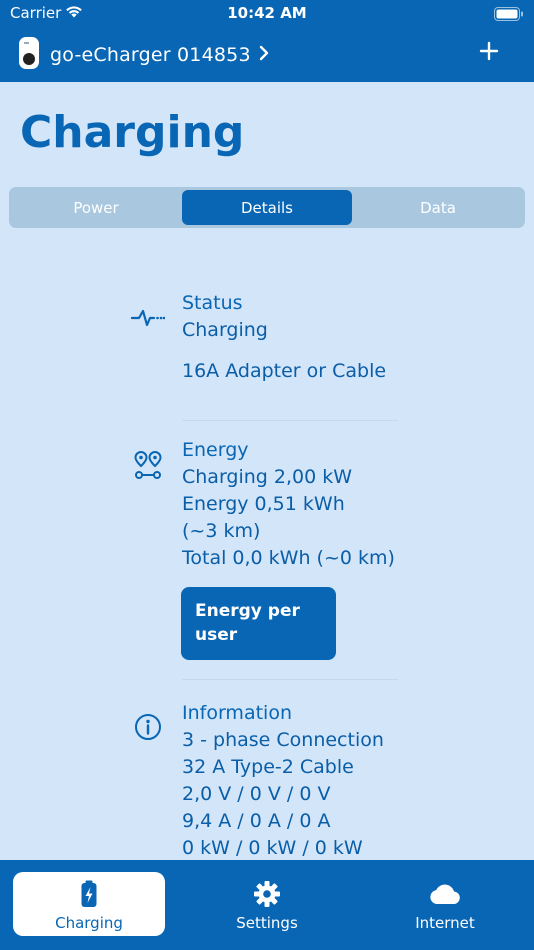 The width and height of the screenshot is (534, 950). I want to click on tab-internet: Internet, so click(445, 904).